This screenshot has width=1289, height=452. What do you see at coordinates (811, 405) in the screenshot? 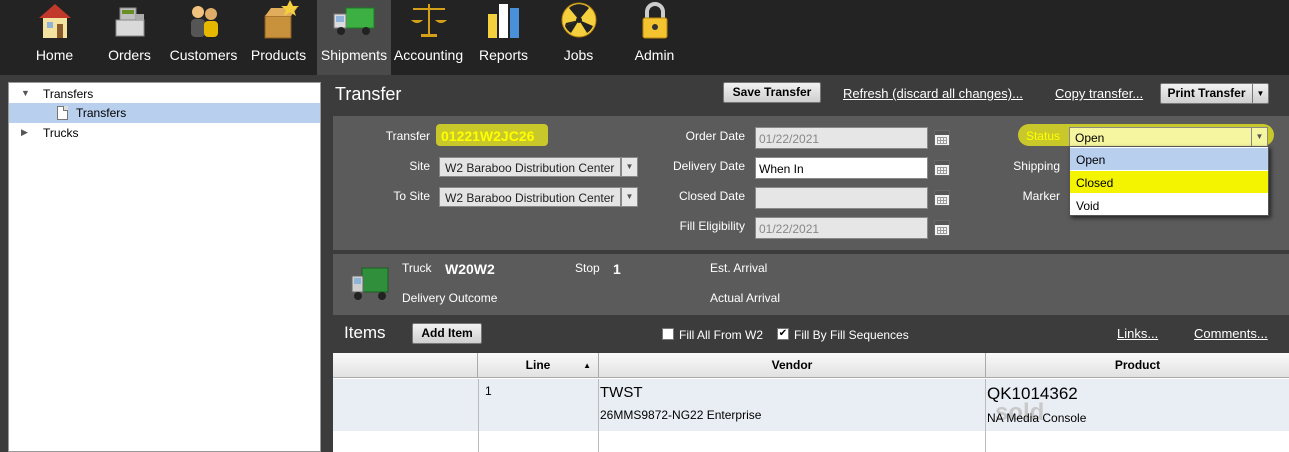
I see `table-row` at bounding box center [811, 405].